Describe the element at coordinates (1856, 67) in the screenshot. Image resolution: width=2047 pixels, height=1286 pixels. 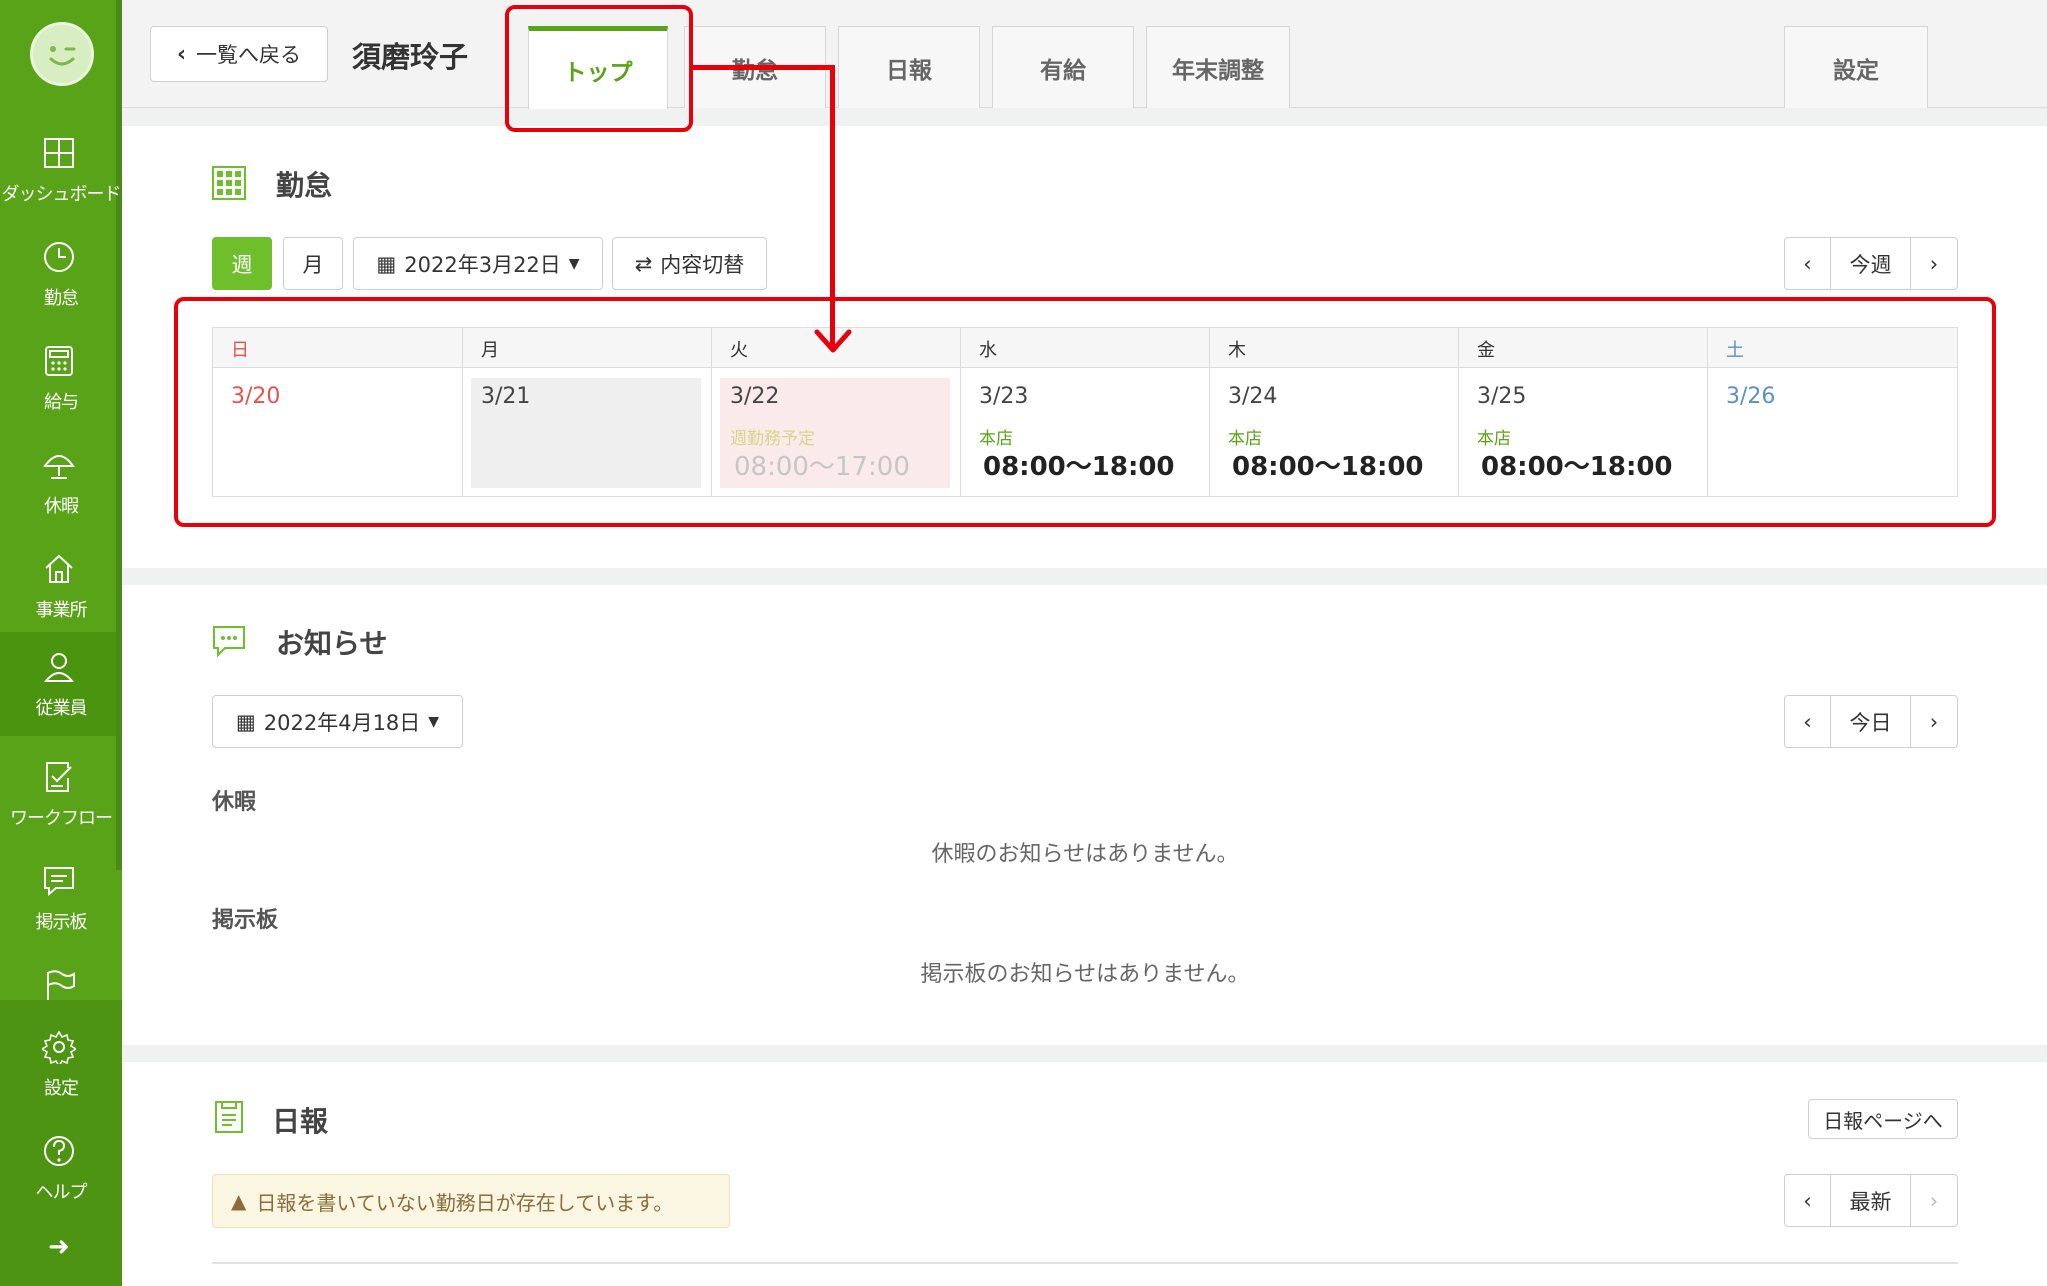
I see `tab-settings: 設定` at that location.